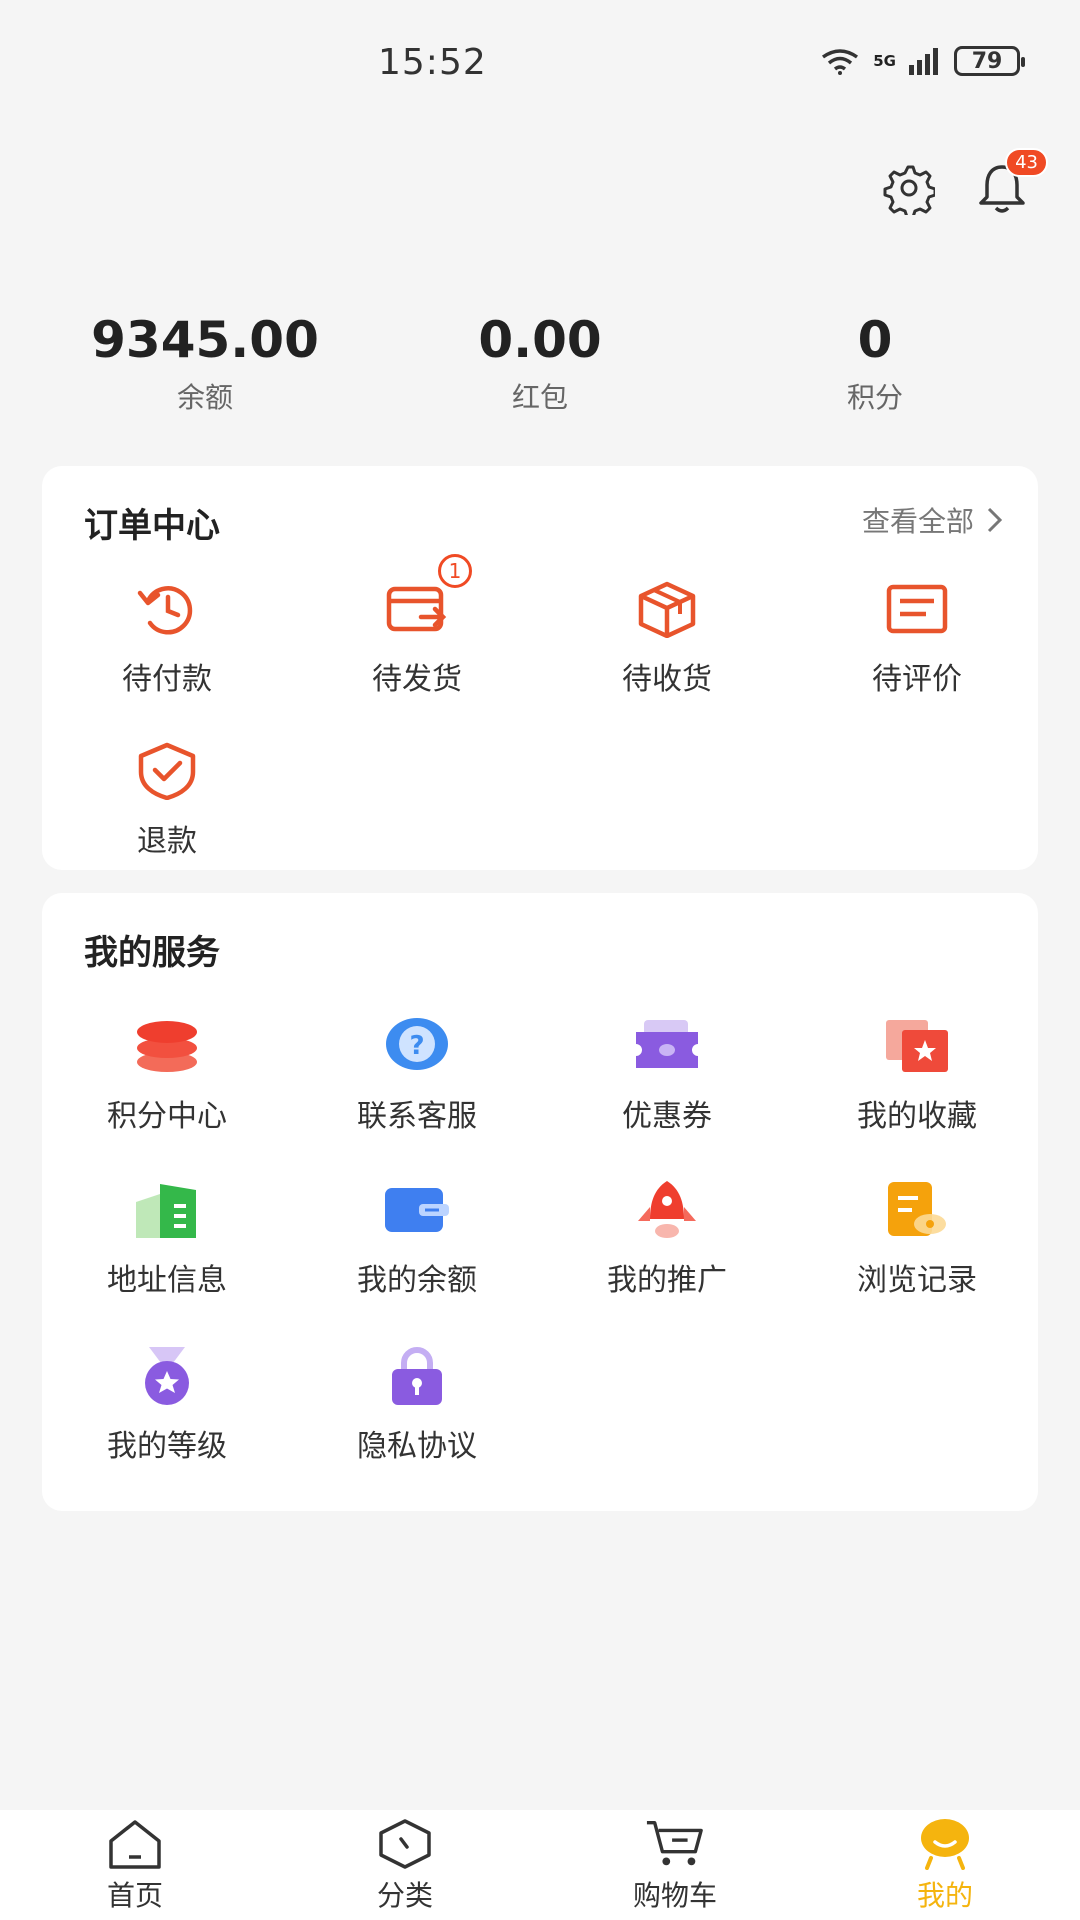 The image size is (1080, 1920). Describe the element at coordinates (667, 1209) in the screenshot. I see `rocket-icon` at that location.